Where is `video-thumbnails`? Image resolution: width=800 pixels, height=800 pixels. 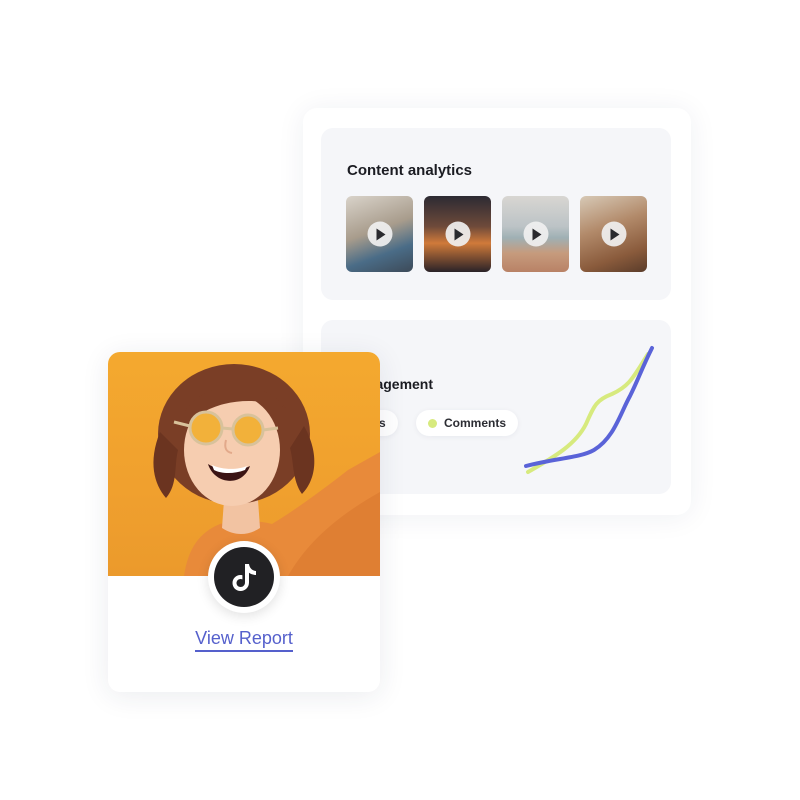
video-thumbnails is located at coordinates (496, 234).